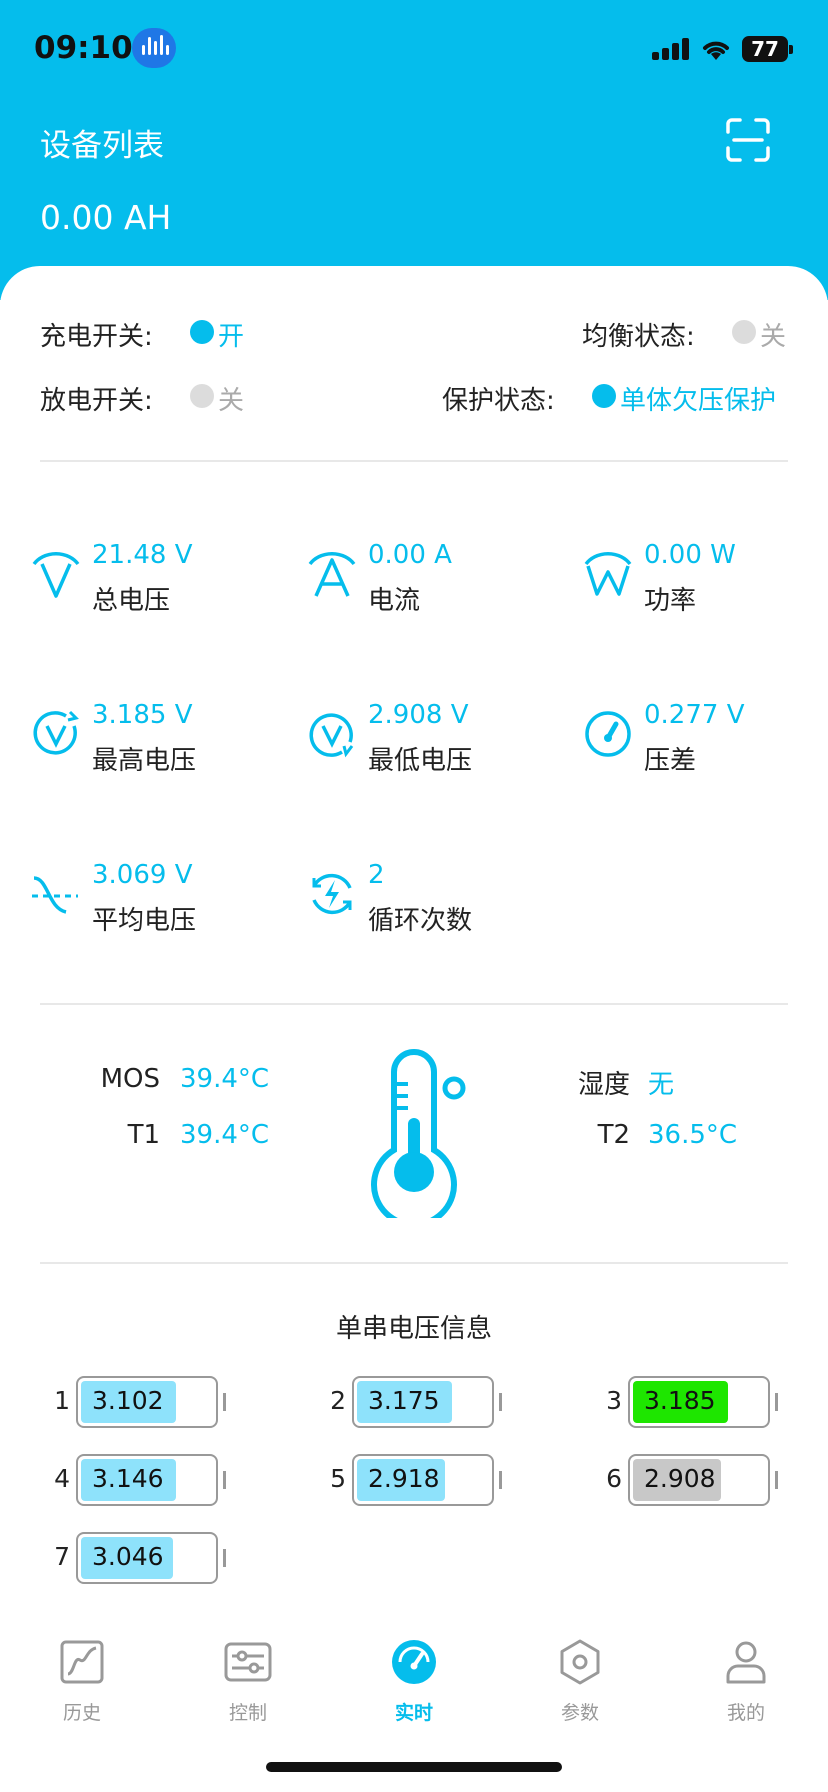  I want to click on cell-battery: 3.175, so click(427, 1402).